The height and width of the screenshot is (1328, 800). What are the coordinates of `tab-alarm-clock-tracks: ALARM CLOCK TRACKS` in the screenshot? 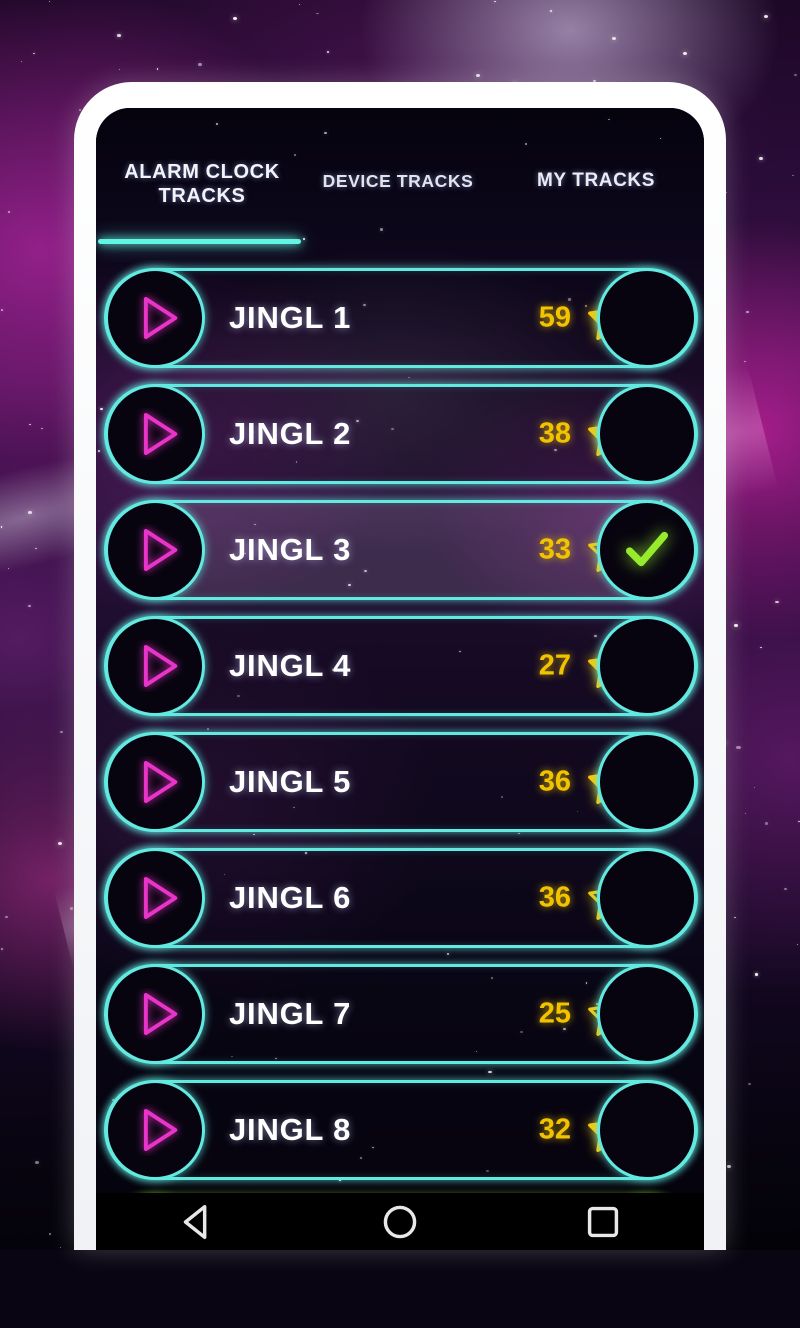 It's located at (202, 178).